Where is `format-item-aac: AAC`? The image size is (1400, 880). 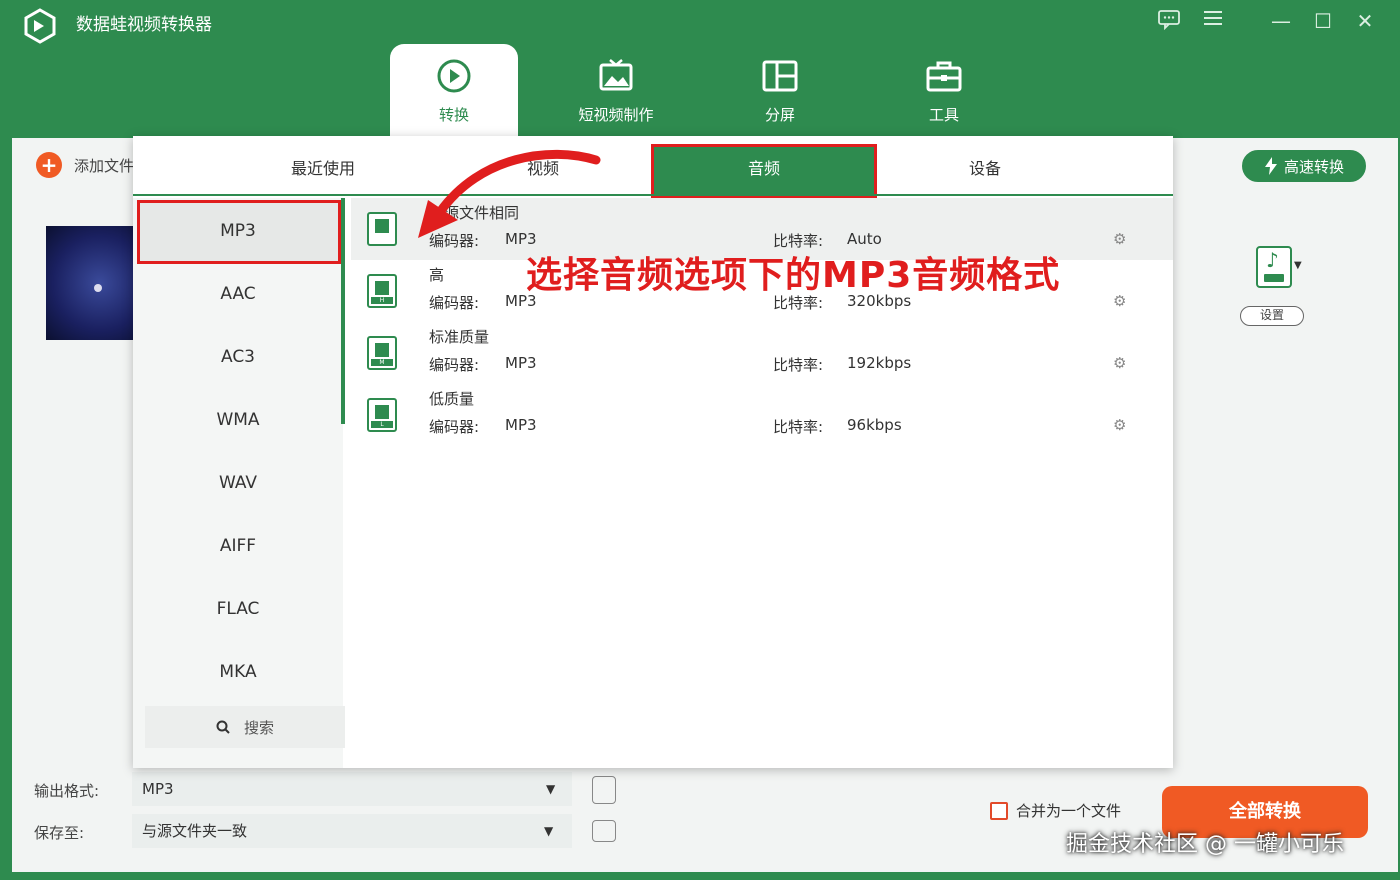
format-item-aac: AAC is located at coordinates (238, 294).